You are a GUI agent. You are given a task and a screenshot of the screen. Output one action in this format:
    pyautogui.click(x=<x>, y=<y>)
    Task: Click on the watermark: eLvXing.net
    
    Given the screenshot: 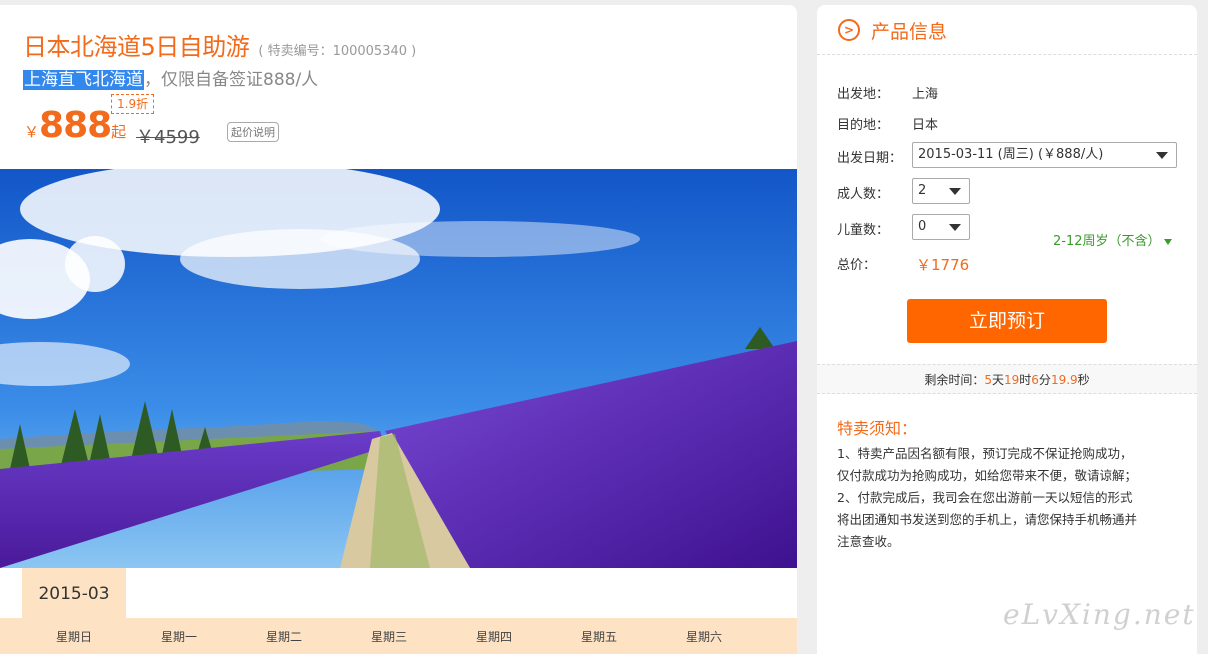 What is the action you would take?
    pyautogui.click(x=1099, y=614)
    